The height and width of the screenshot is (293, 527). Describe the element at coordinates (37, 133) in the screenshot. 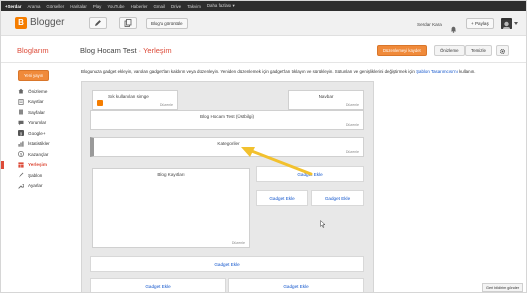

I see `sidebar-item-label: Google+` at that location.